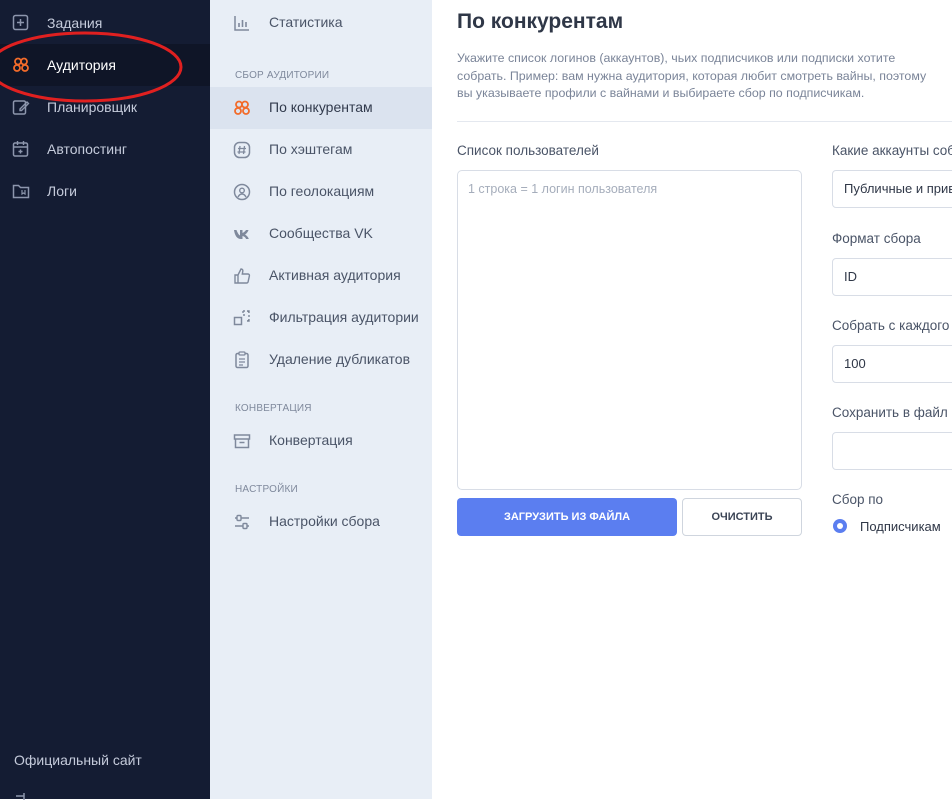 The image size is (952, 800). Describe the element at coordinates (840, 526) in the screenshot. I see `collect-by-followers-radio` at that location.